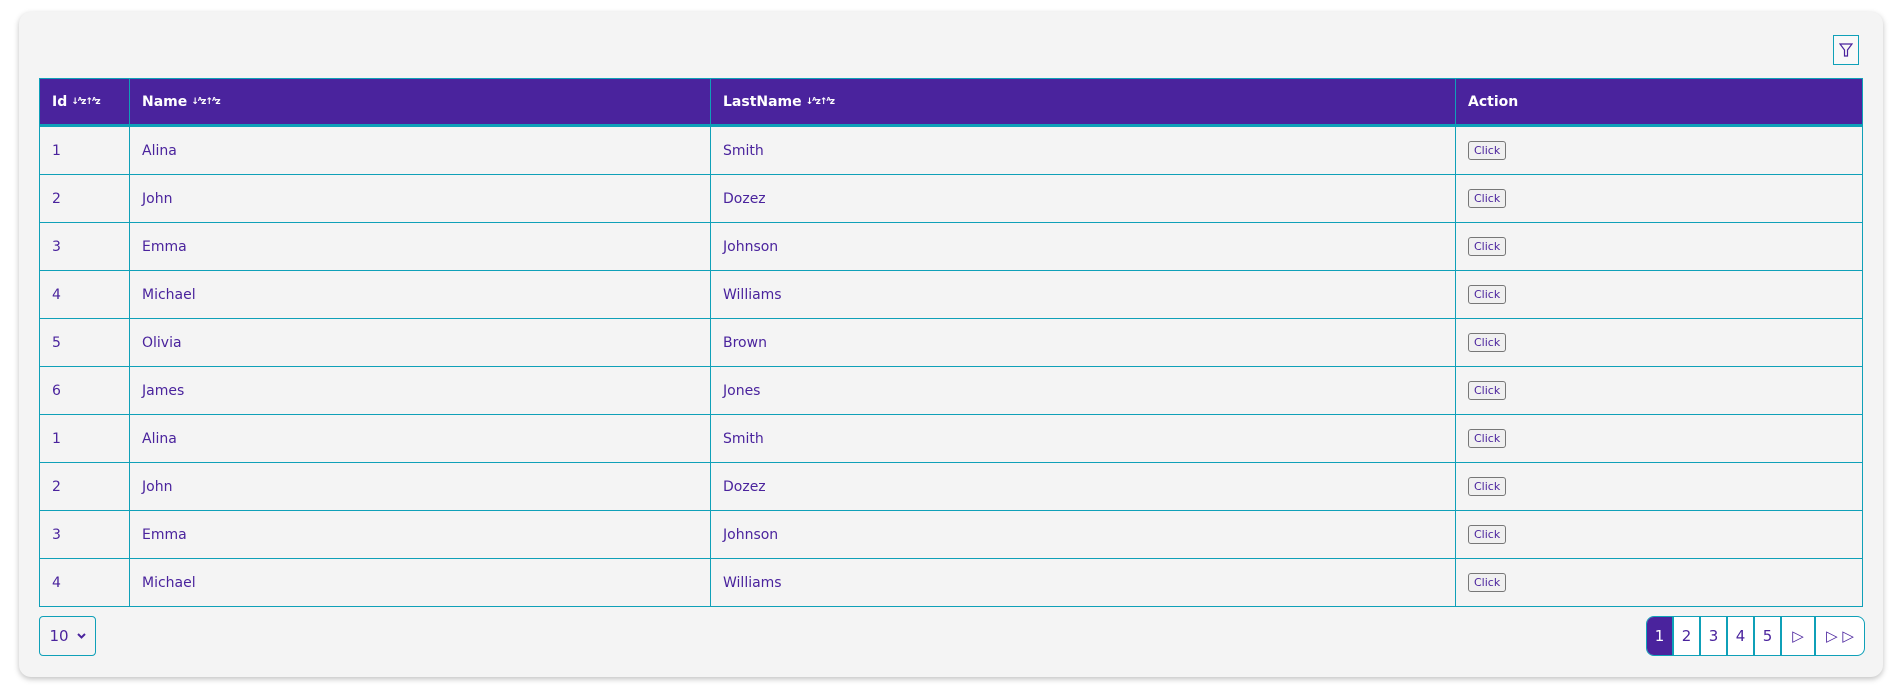 This screenshot has height=696, width=1898. I want to click on cell-id: 6, so click(84, 390).